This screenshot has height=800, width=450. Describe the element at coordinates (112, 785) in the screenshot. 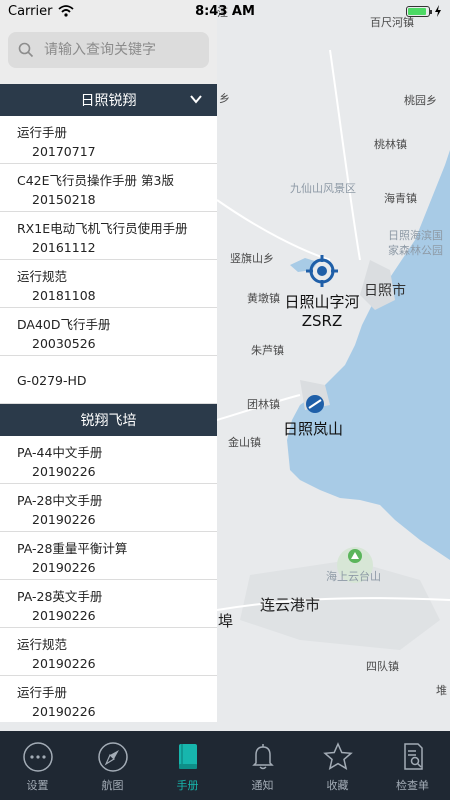

I see `tab-label: 航图` at that location.